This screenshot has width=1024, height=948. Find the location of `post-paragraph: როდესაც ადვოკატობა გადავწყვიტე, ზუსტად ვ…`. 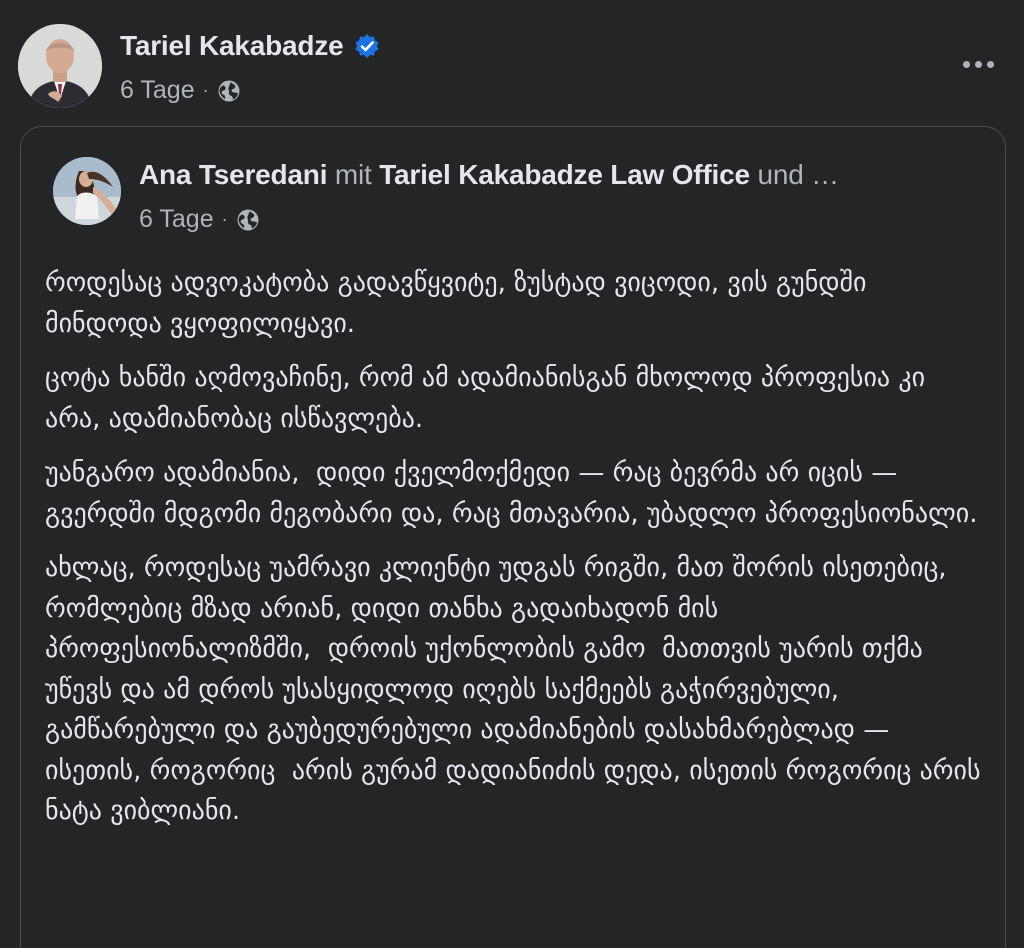

post-paragraph: როდესაც ადვოკატობა გადავწყვიტე, ზუსტად ვ… is located at coordinates (460, 303).